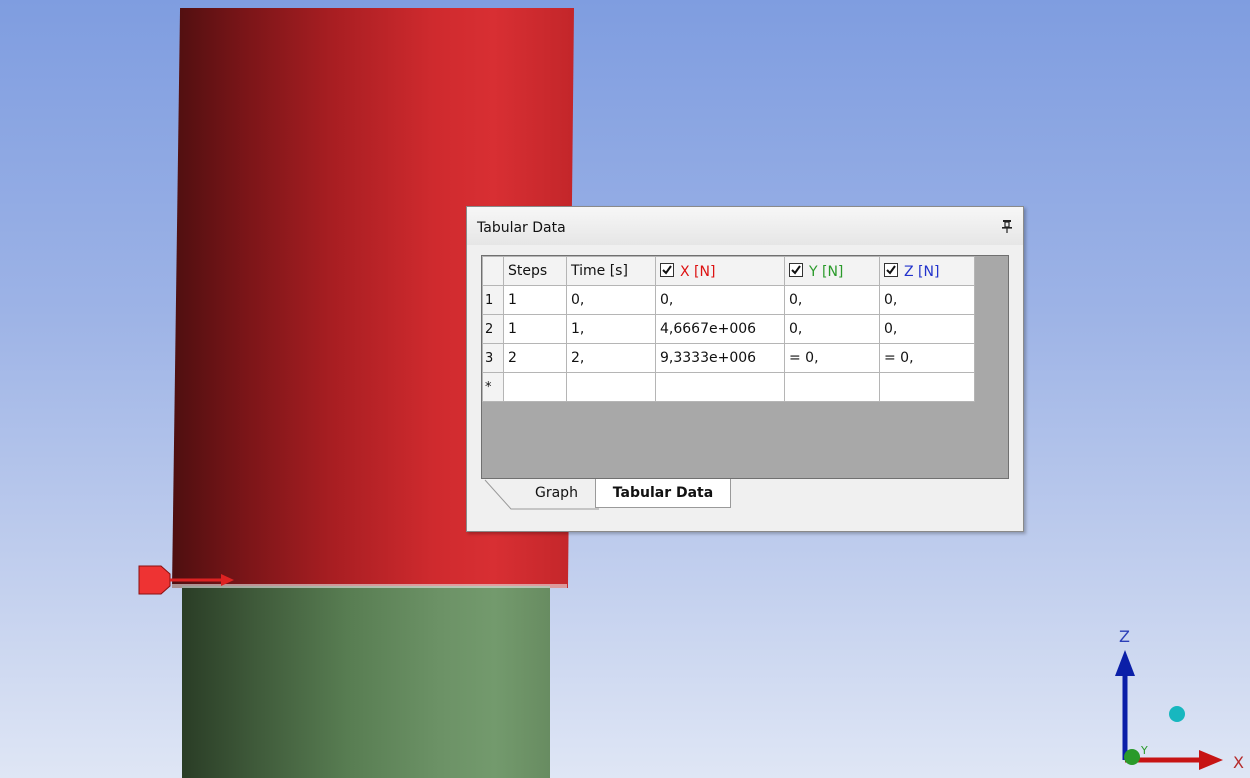 Image resolution: width=1250 pixels, height=778 pixels. Describe the element at coordinates (493, 387) in the screenshot. I see `new-row-marker: *` at that location.